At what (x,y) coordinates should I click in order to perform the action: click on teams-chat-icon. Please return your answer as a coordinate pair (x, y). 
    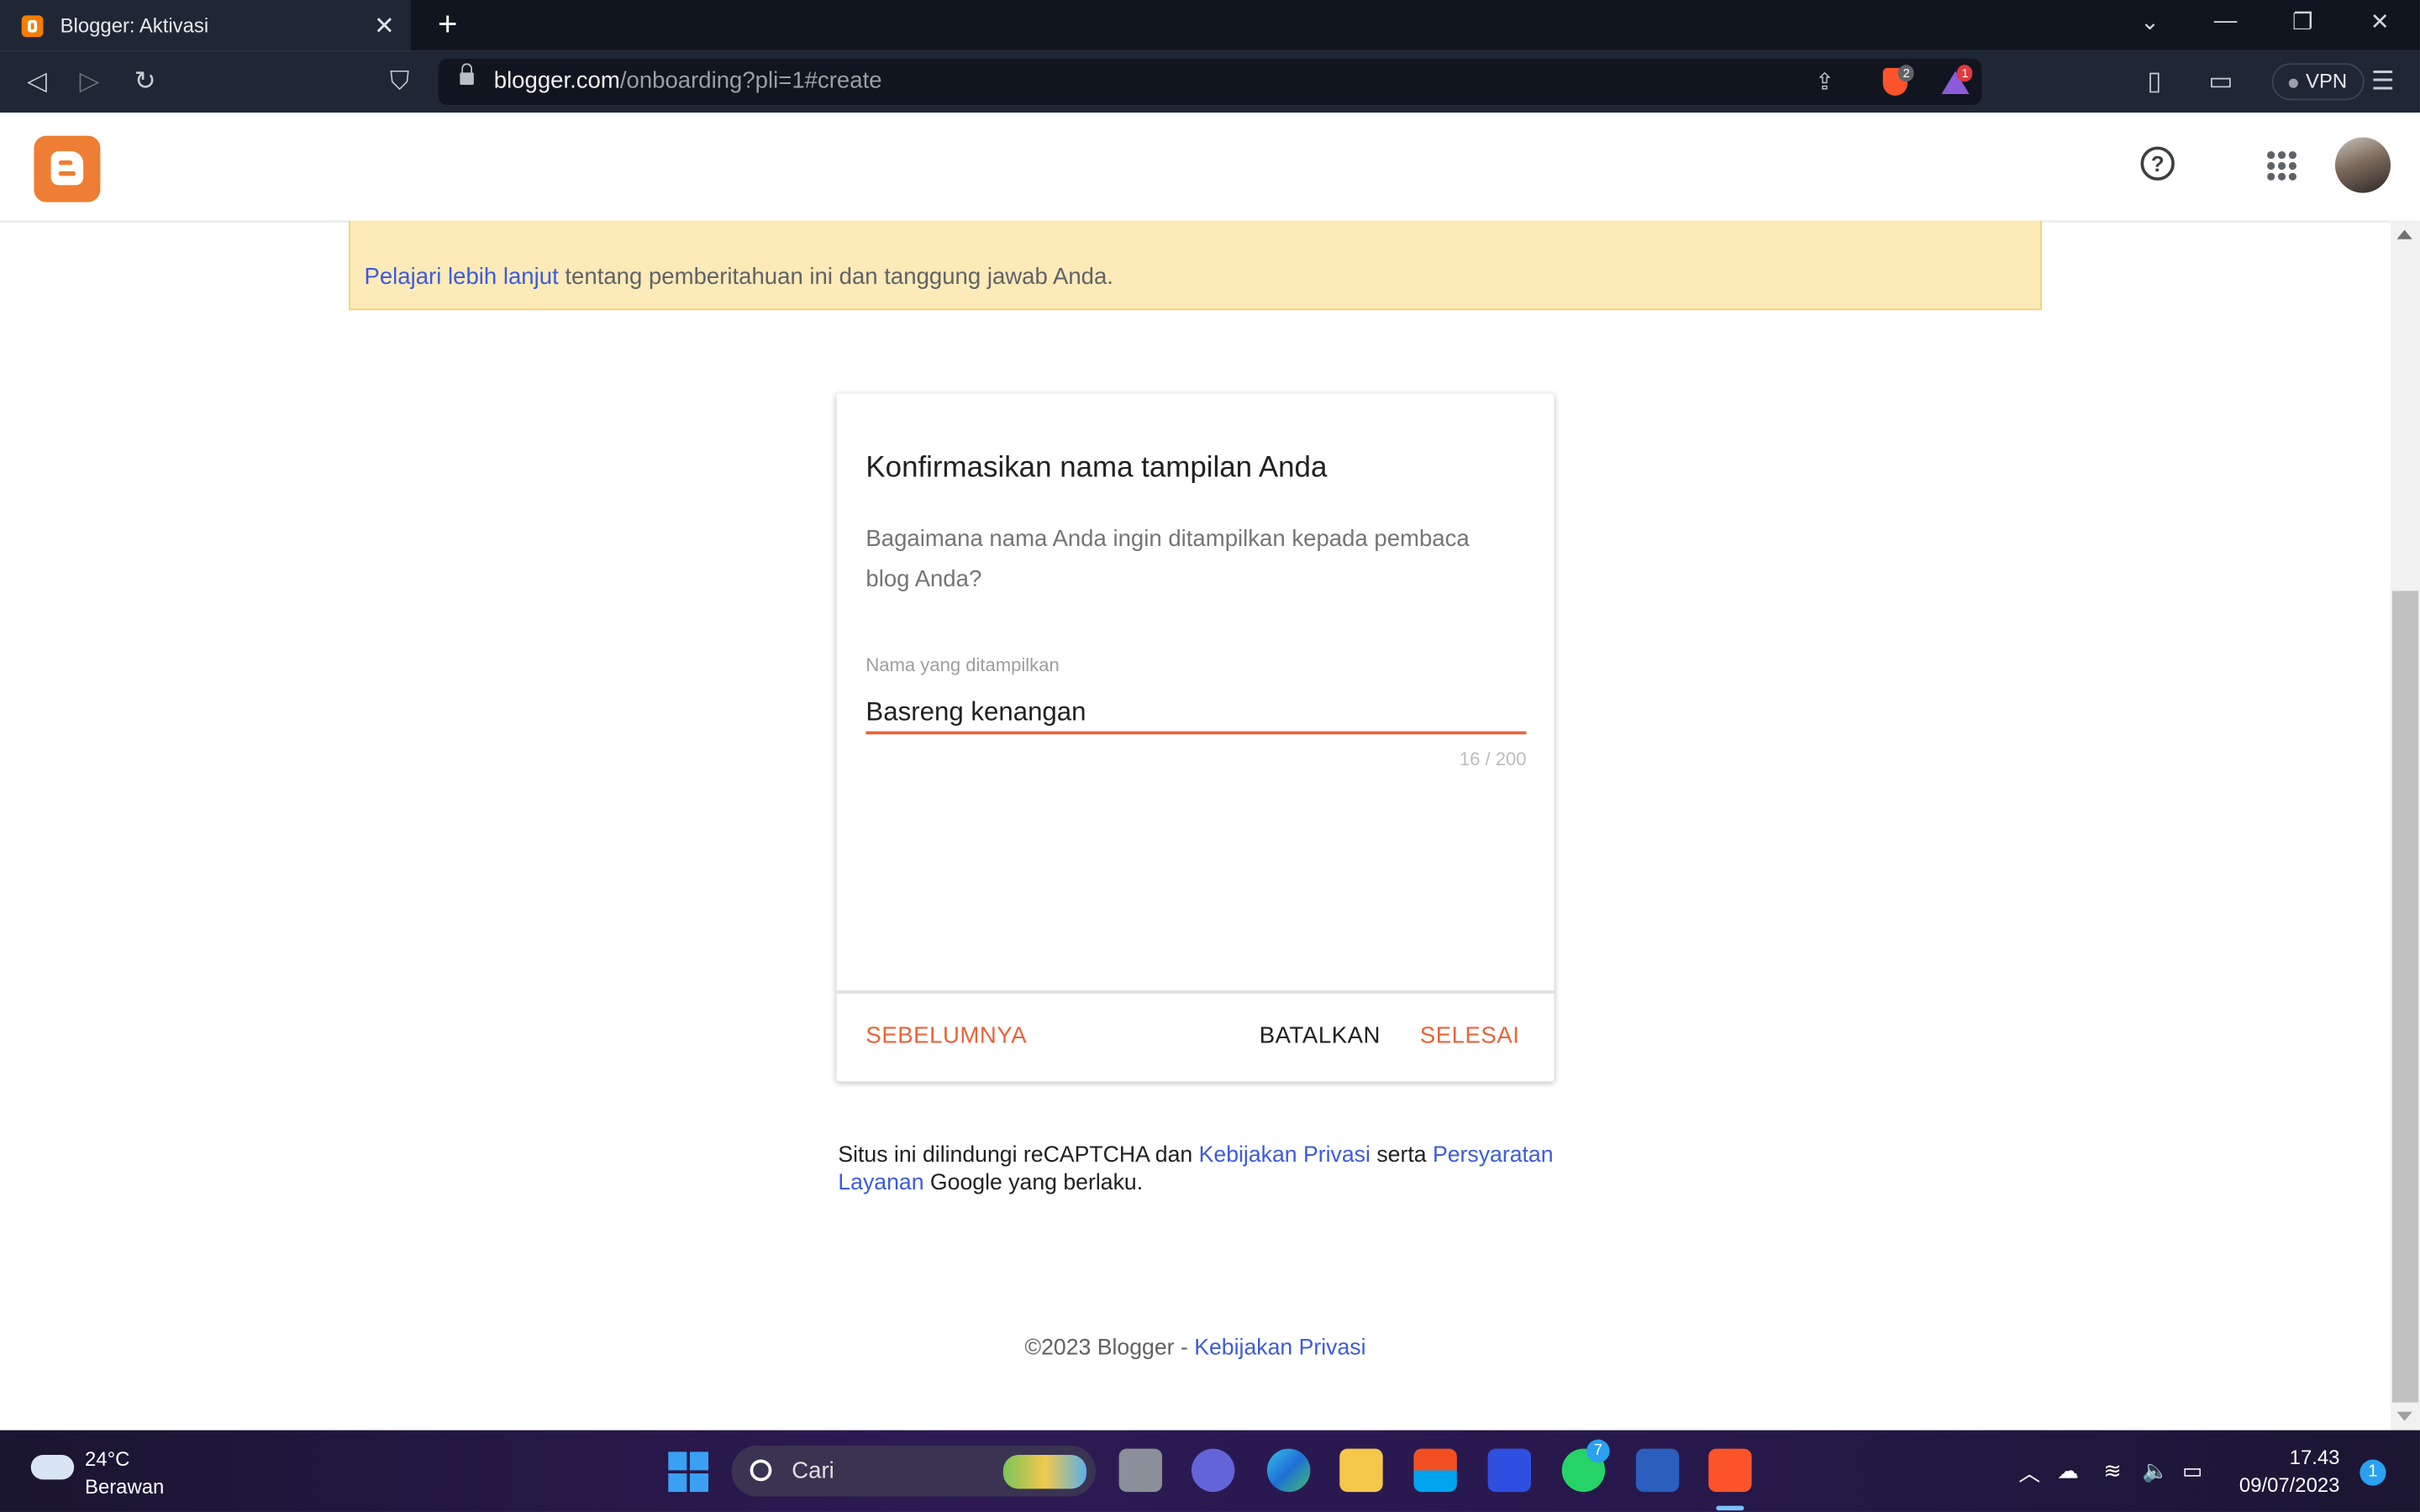
    Looking at the image, I should click on (1213, 1470).